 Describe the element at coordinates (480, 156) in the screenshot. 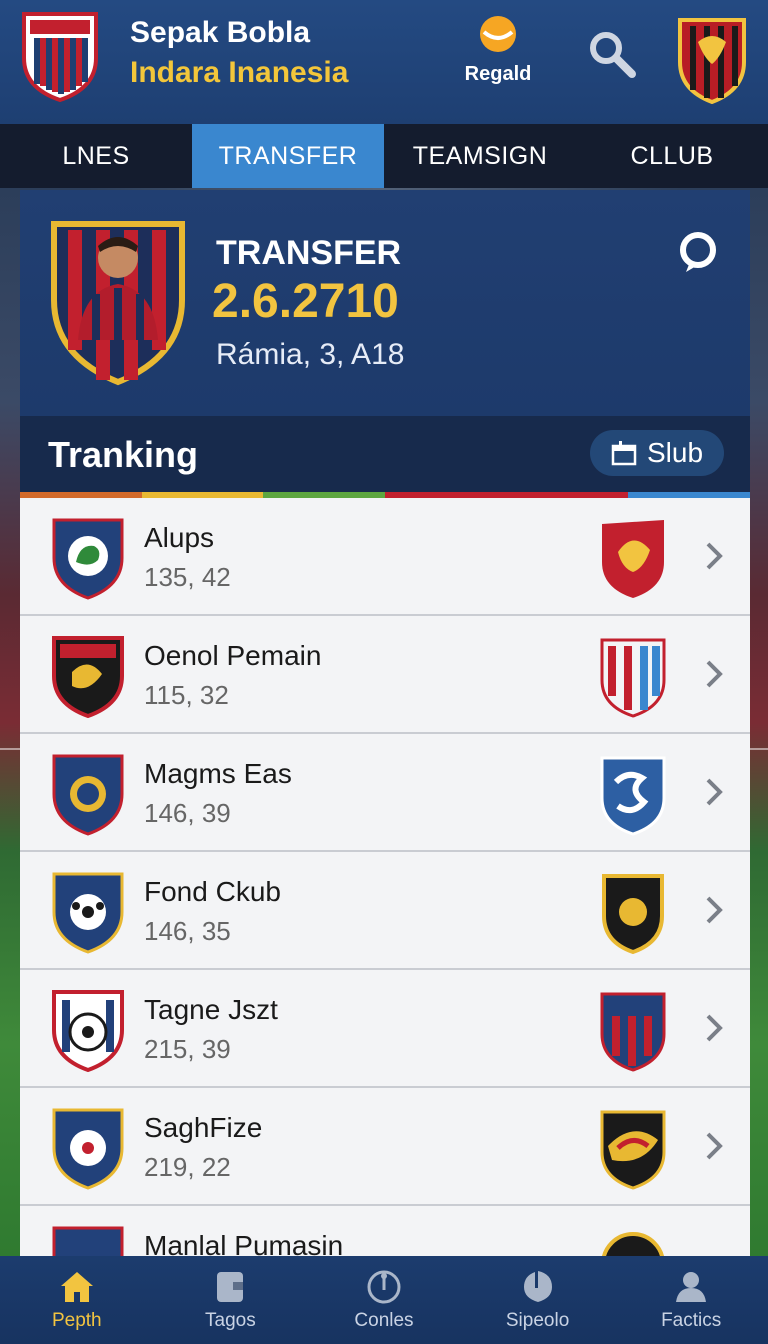

I see `tab-teamsign: TEAMSIGN` at that location.